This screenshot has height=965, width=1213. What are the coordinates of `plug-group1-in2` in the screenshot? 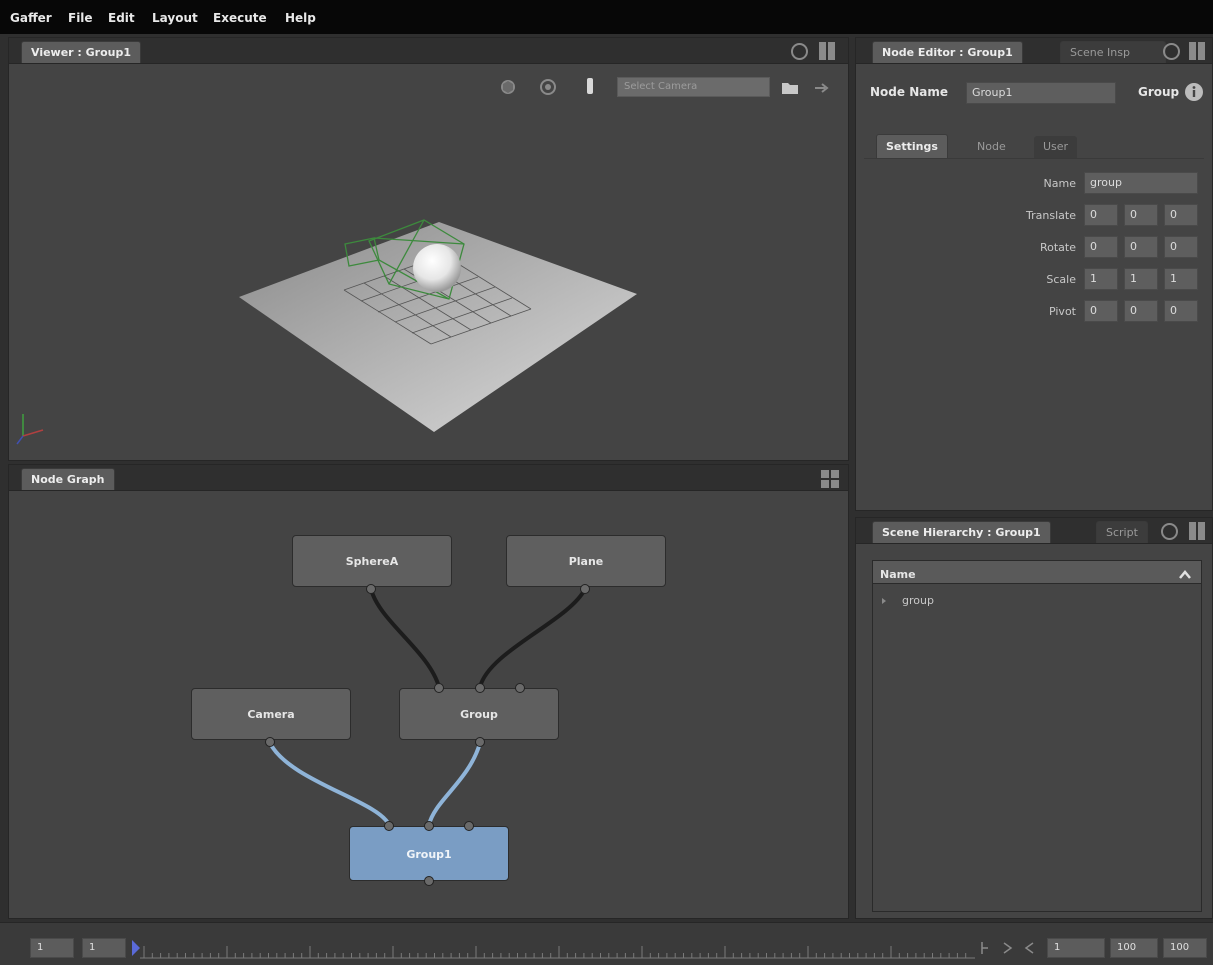 It's located at (469, 826).